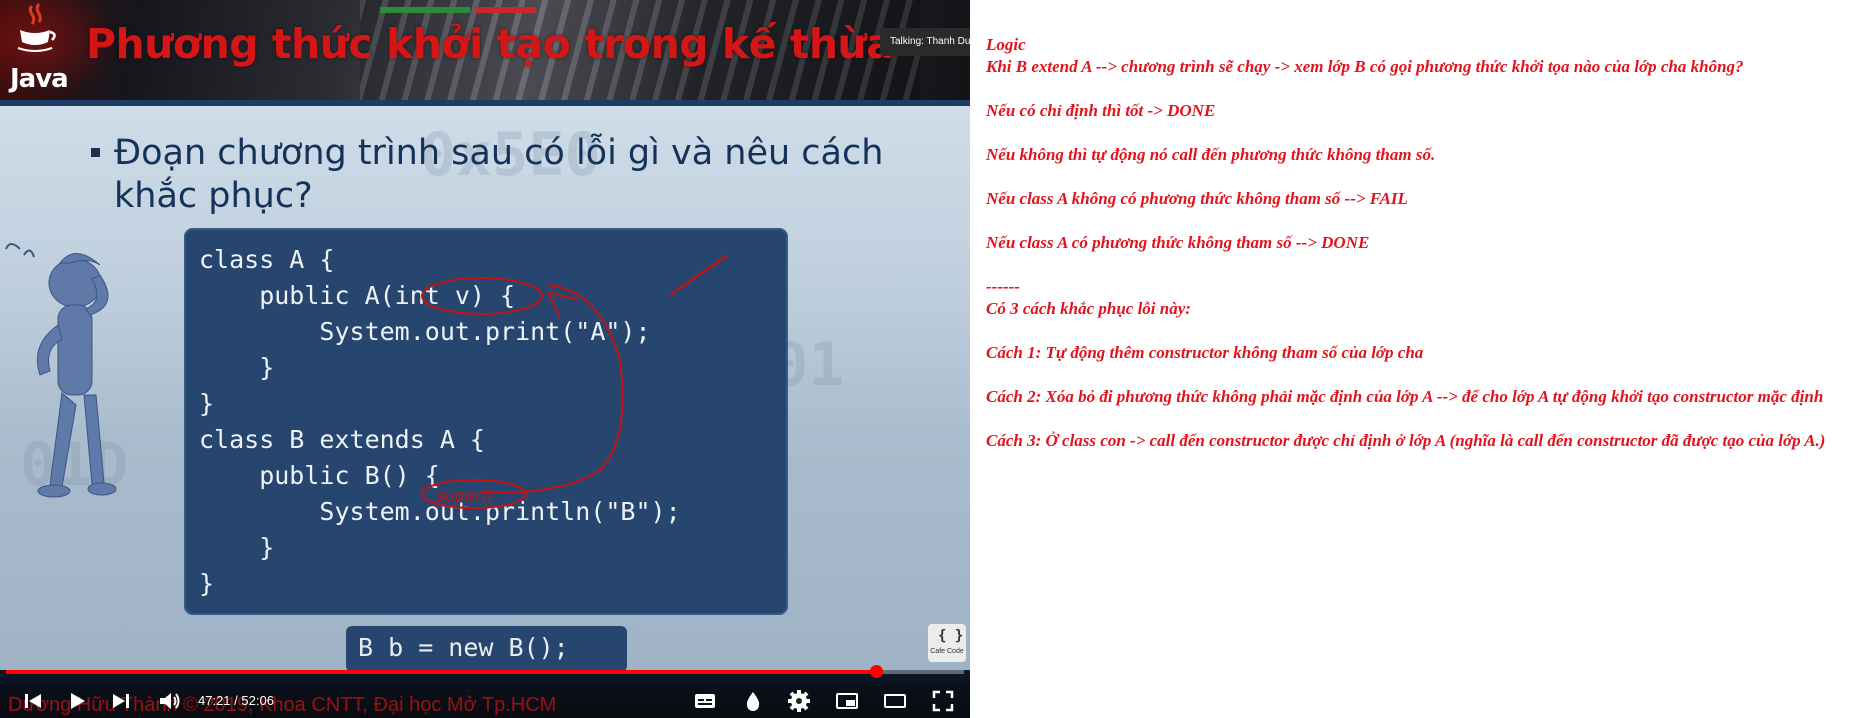 The image size is (1874, 718). I want to click on skip-back-icon, so click(33, 701).